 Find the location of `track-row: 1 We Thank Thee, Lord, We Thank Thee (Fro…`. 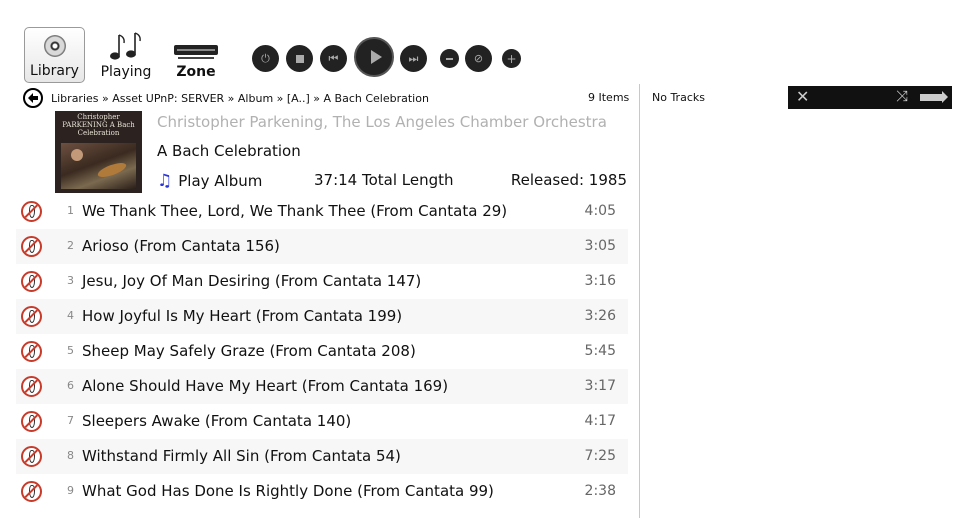

track-row: 1 We Thank Thee, Lord, We Thank Thee (Fro… is located at coordinates (322, 211).